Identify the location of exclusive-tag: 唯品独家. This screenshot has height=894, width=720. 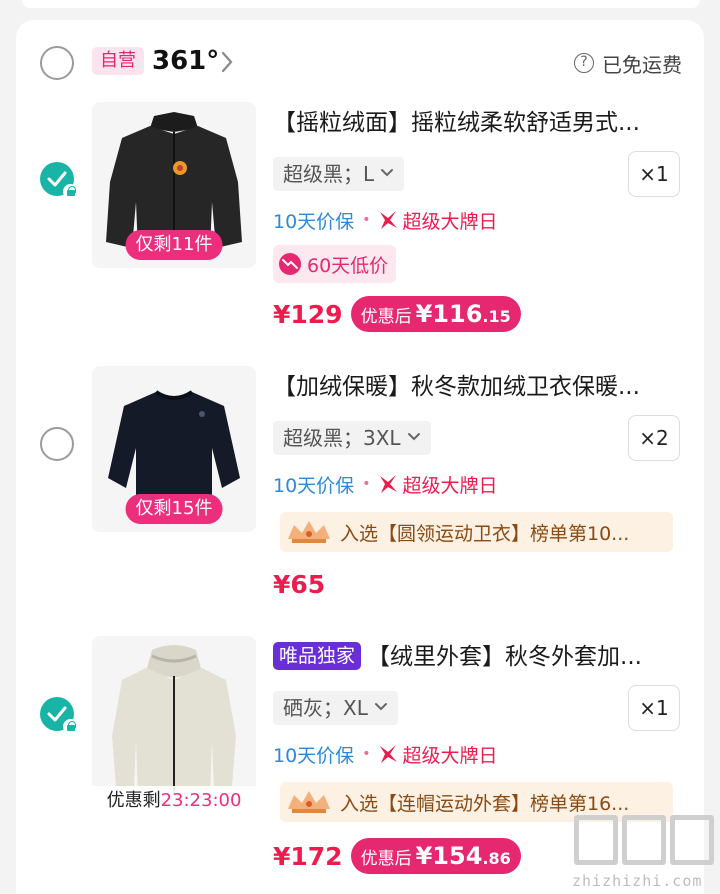
(317, 656).